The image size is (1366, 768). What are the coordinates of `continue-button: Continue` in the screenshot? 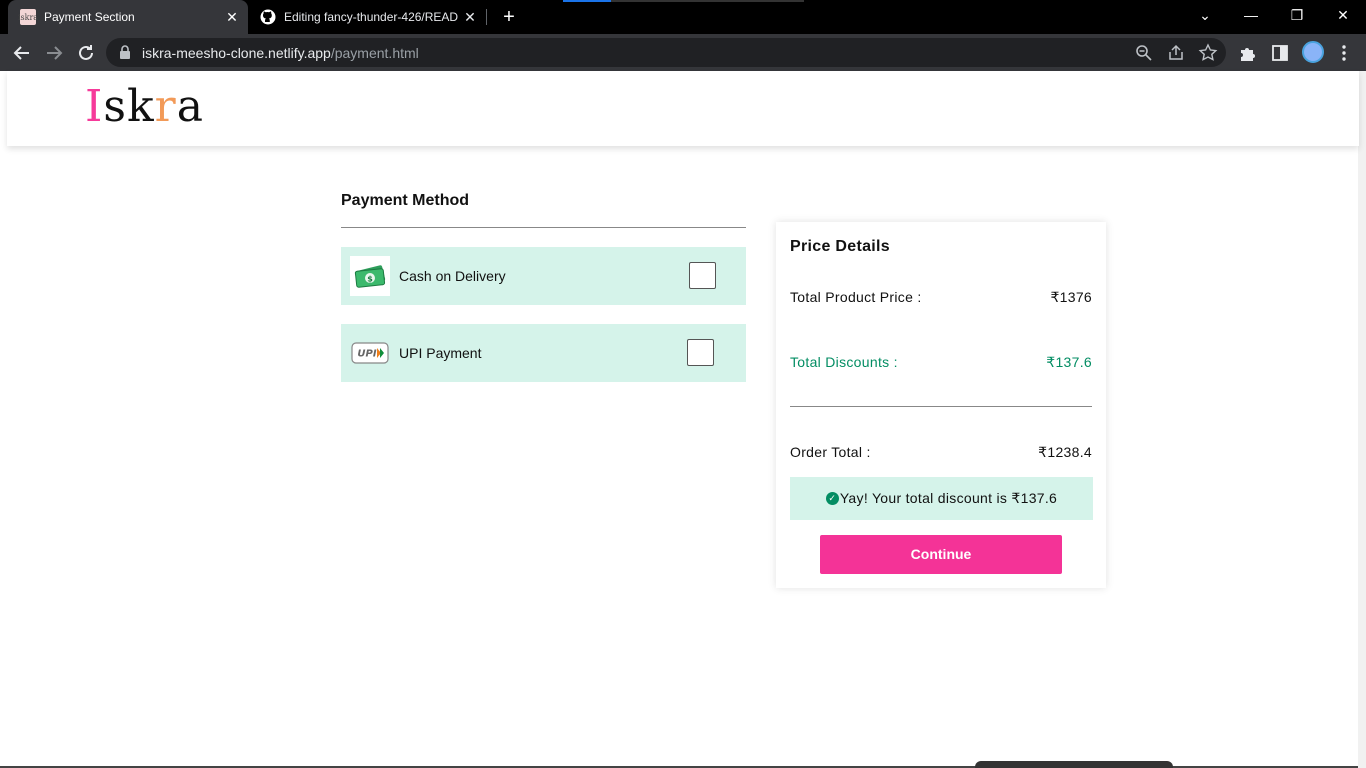 It's located at (941, 554).